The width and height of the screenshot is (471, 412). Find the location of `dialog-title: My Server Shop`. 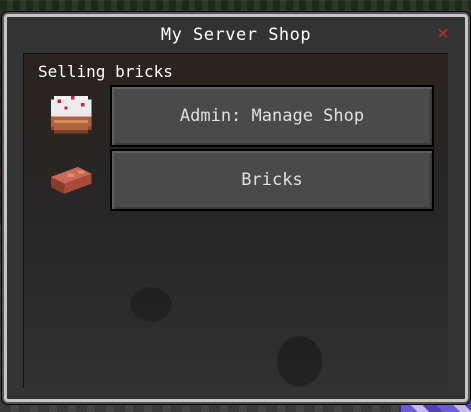

dialog-title: My Server Shop is located at coordinates (236, 35).